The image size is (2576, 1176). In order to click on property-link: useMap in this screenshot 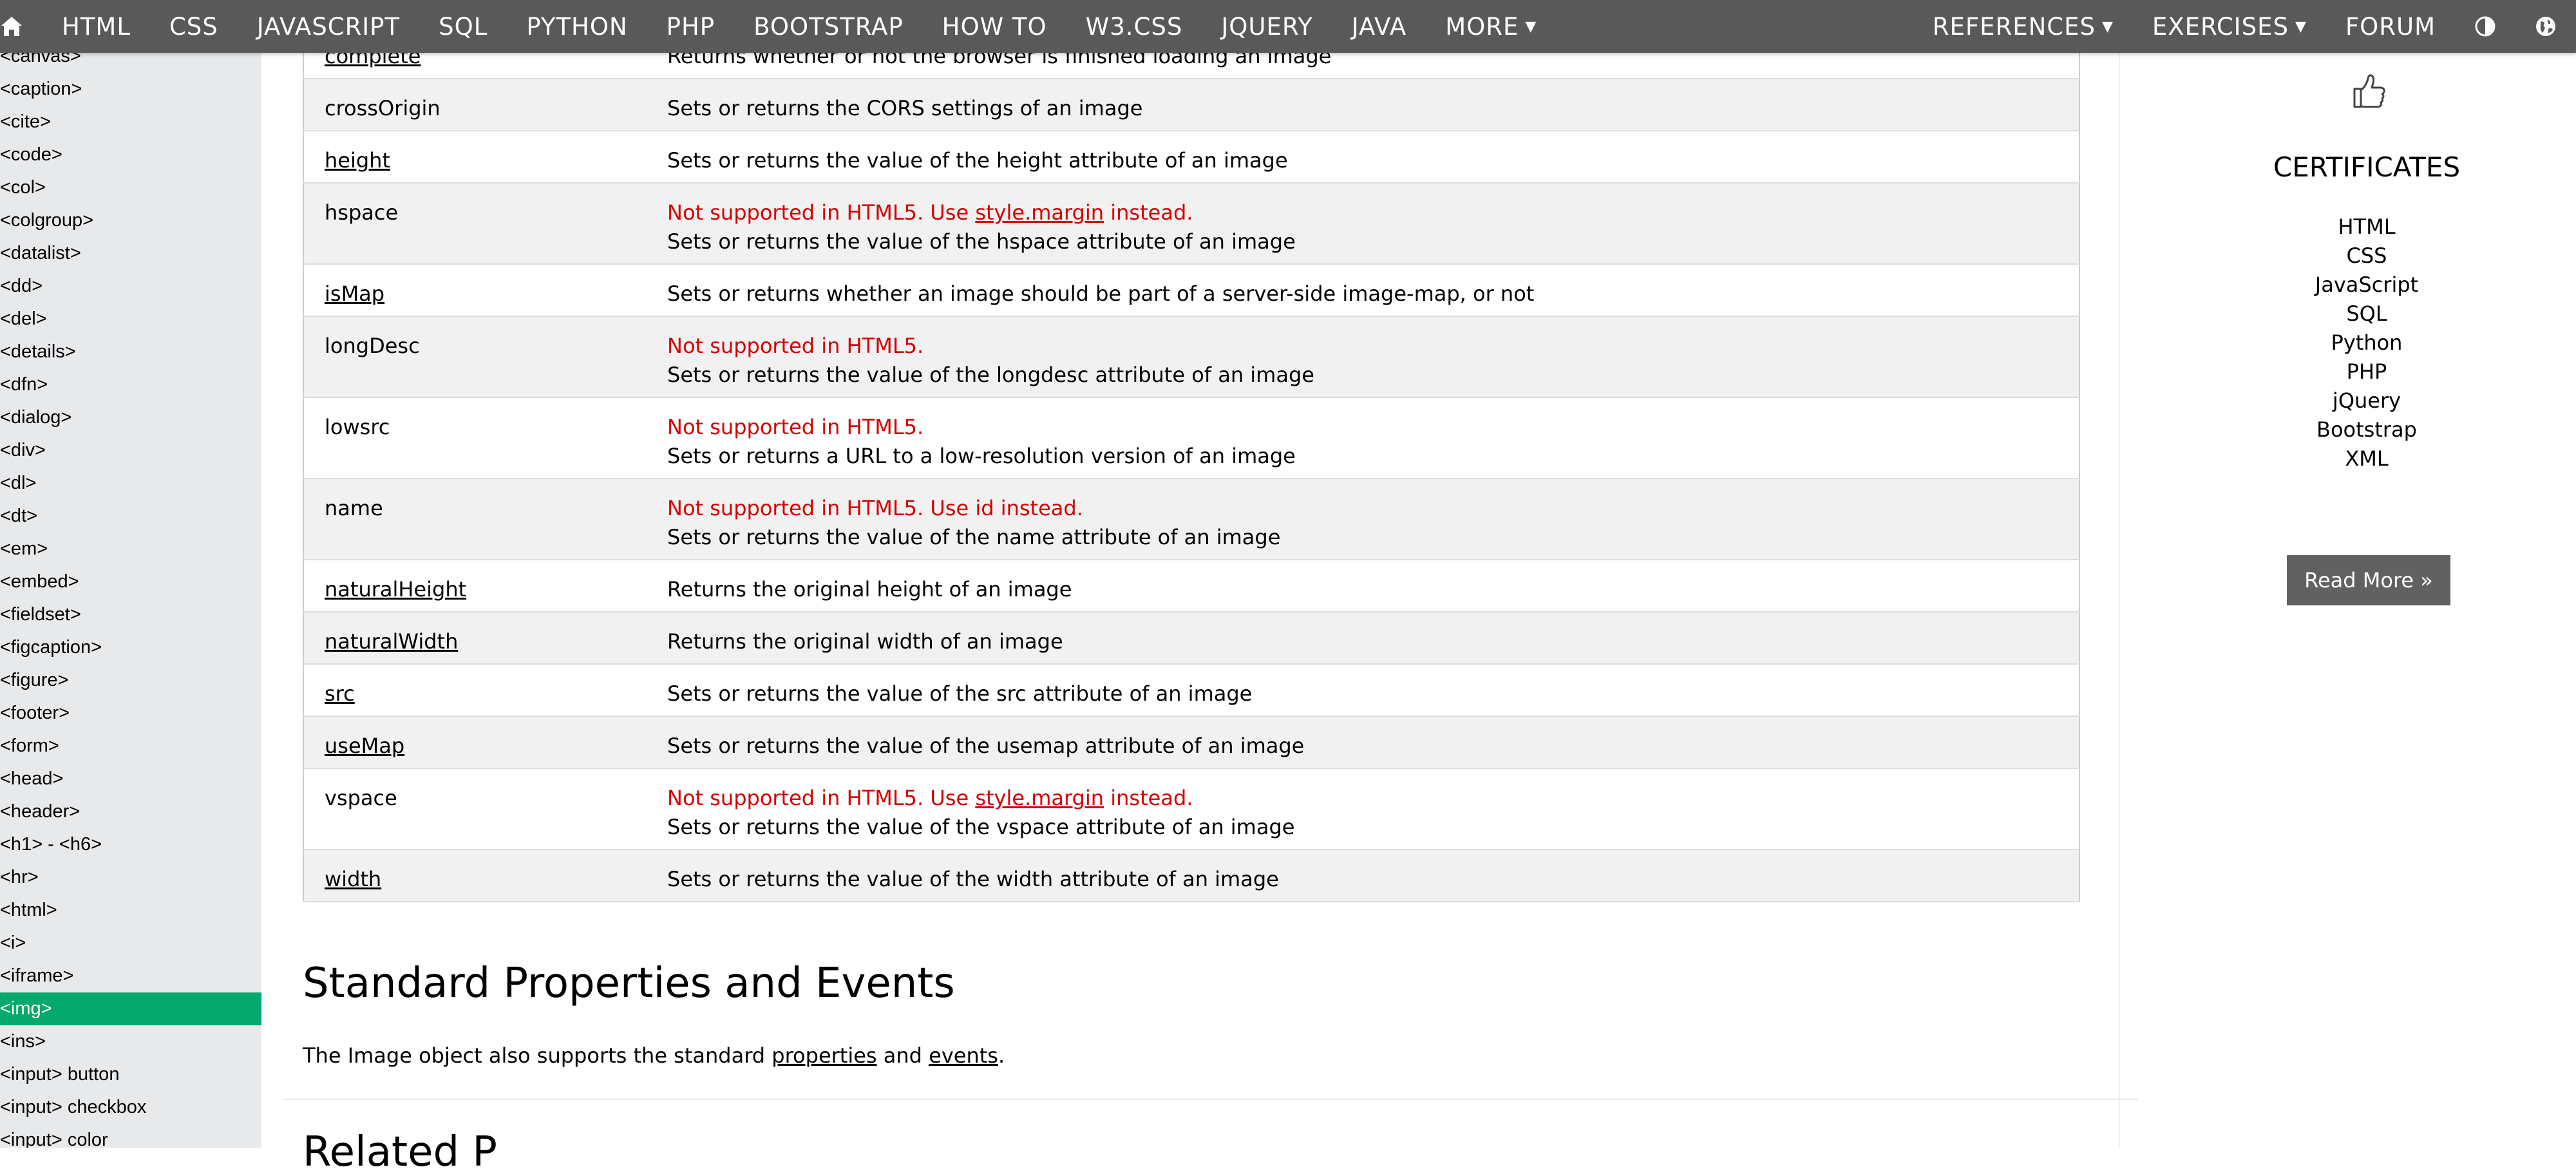, I will do `click(486, 746)`.